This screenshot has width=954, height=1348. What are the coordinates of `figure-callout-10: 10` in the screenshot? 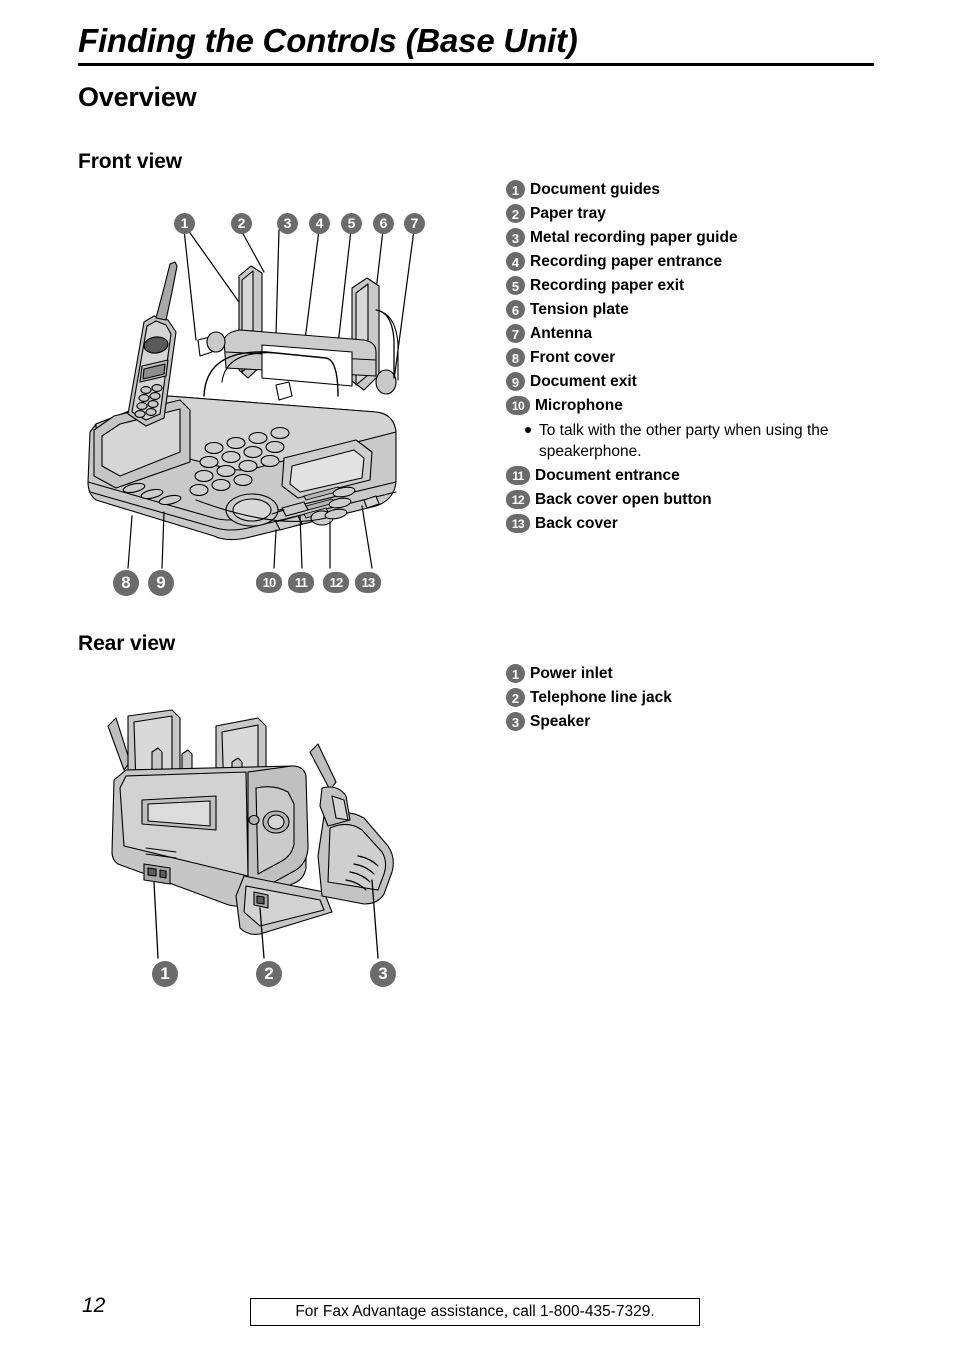 It's located at (269, 582).